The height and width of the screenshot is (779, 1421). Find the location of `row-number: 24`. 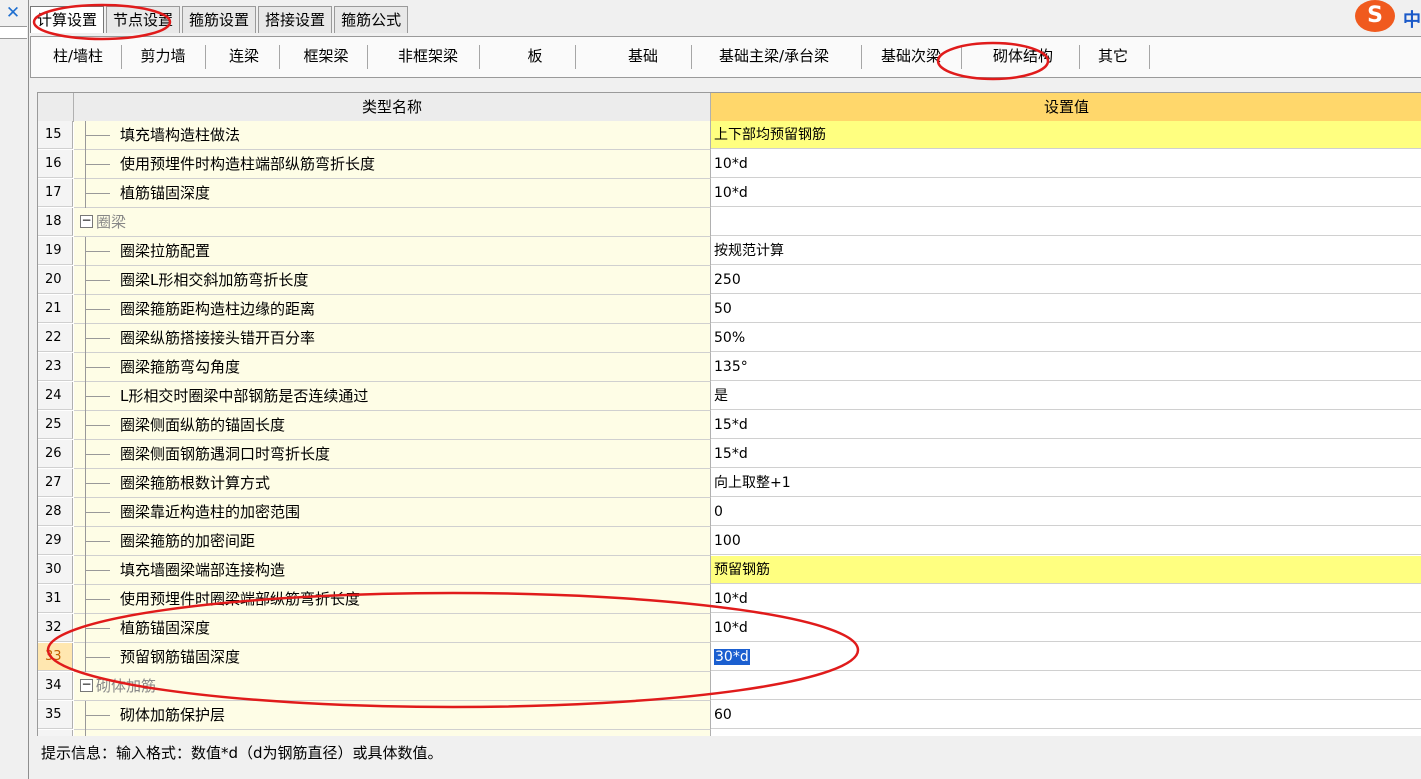

row-number: 24 is located at coordinates (55, 396).